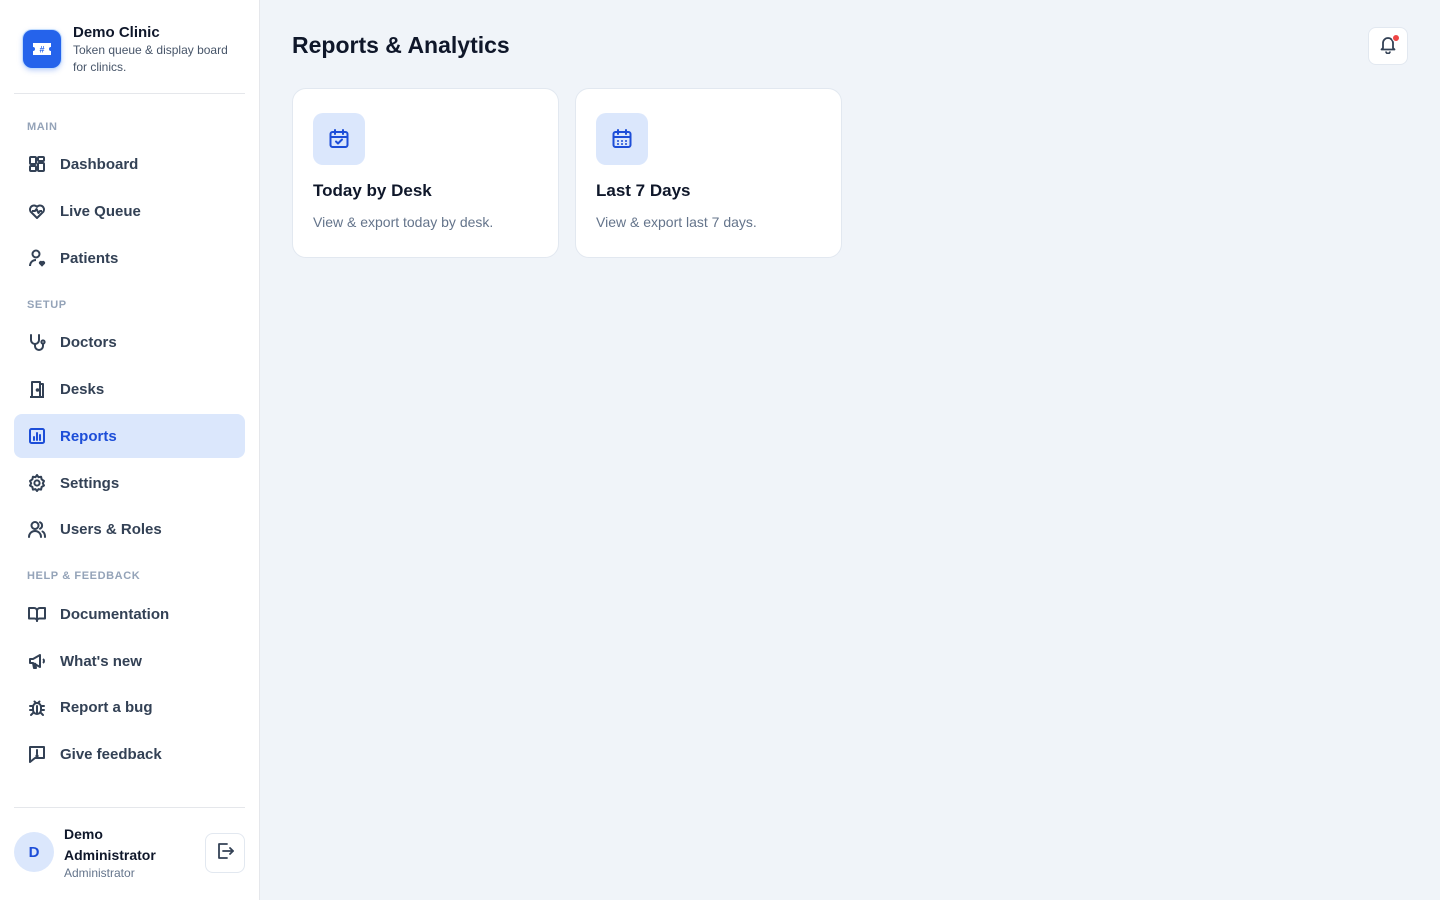  I want to click on dashboard-icon, so click(37, 164).